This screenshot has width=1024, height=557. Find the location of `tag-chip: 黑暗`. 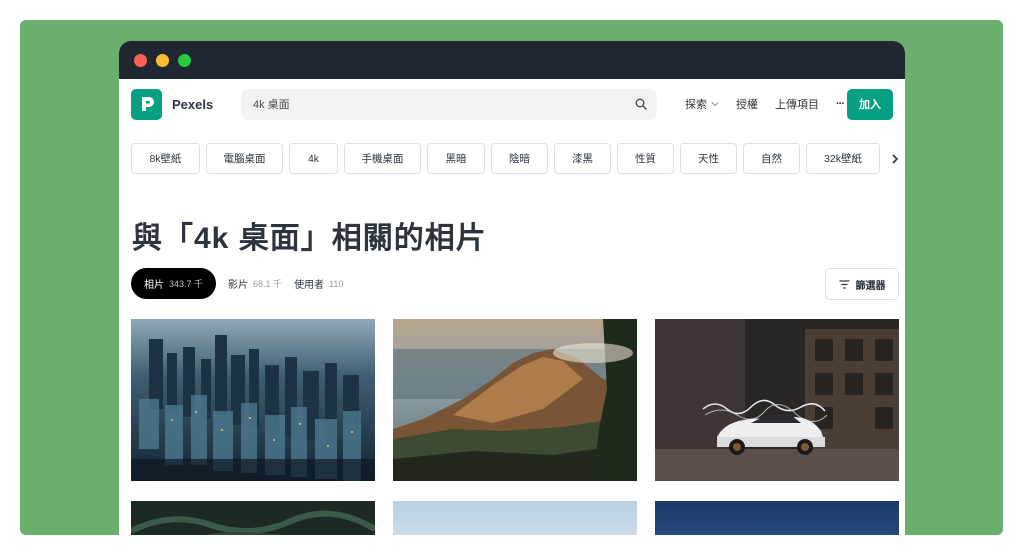

tag-chip: 黑暗 is located at coordinates (456, 158).